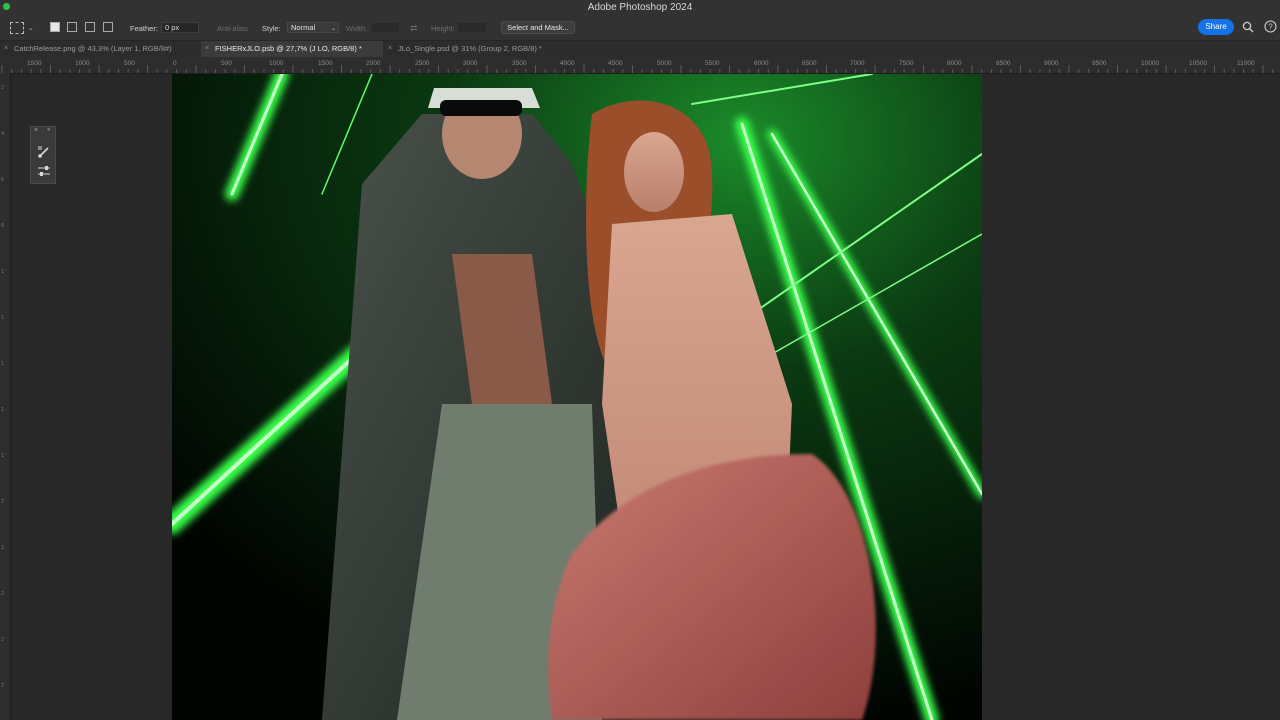 This screenshot has width=1280, height=720. What do you see at coordinates (1248, 27) in the screenshot?
I see `search-icon` at bounding box center [1248, 27].